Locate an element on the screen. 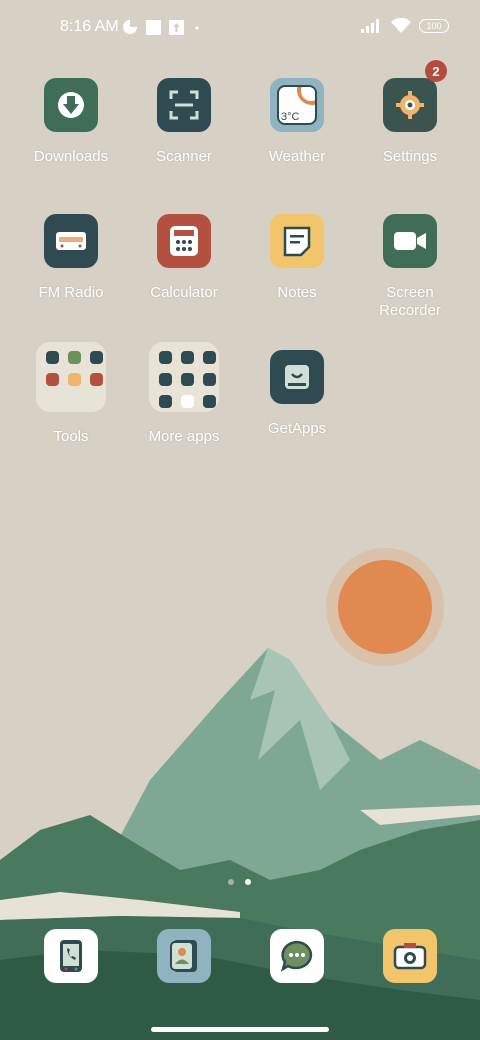  app-weather: 3°C Weather is located at coordinates (297, 122).